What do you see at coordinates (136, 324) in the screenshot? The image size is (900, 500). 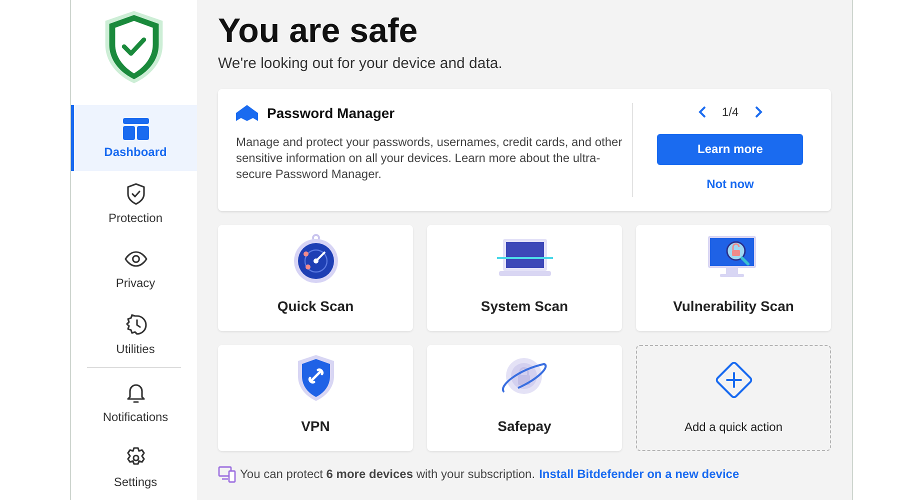 I see `gear-clock-icon` at bounding box center [136, 324].